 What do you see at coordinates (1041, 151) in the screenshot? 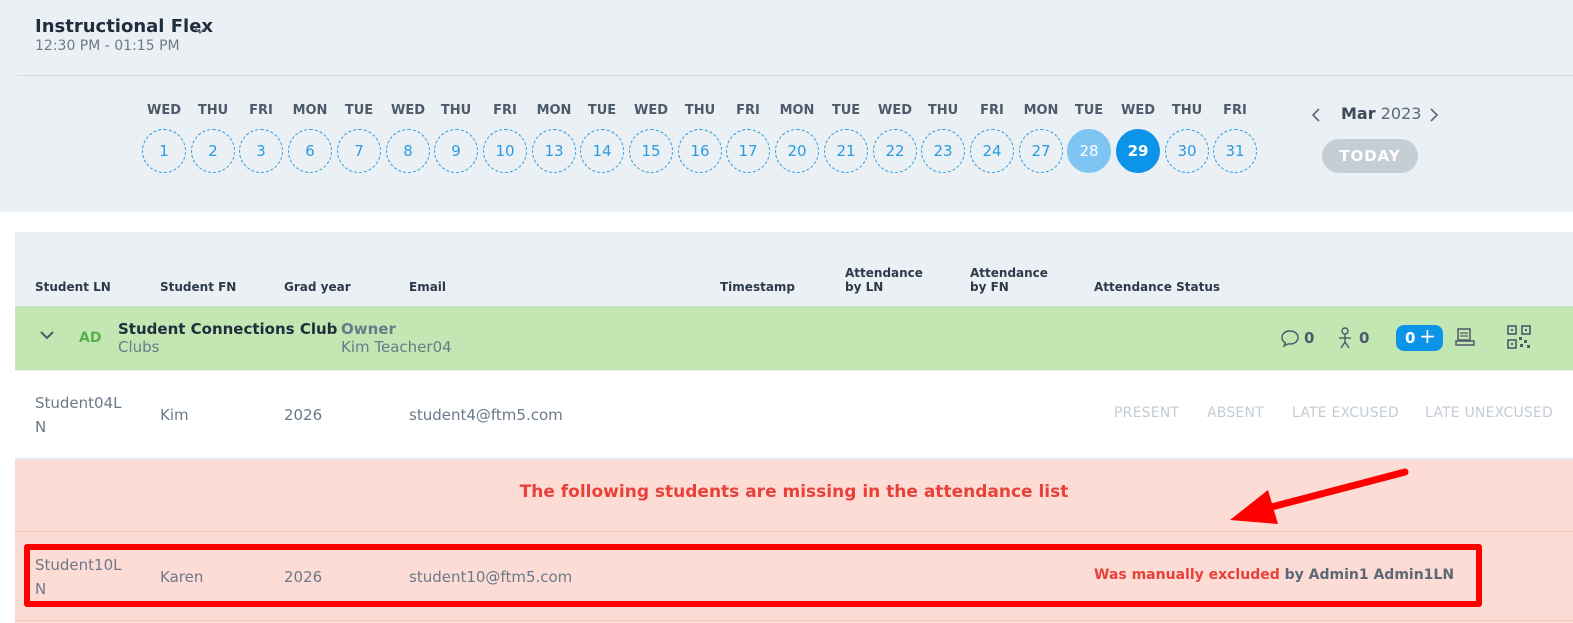
I see `day-number-button: 27` at bounding box center [1041, 151].